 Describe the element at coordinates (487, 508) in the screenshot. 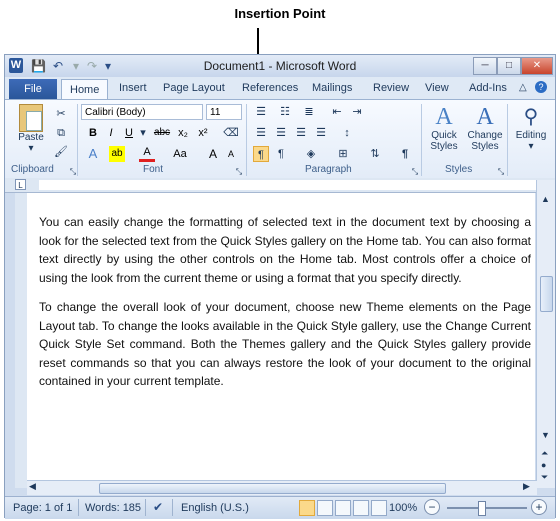

I see `zoom-slider` at that location.